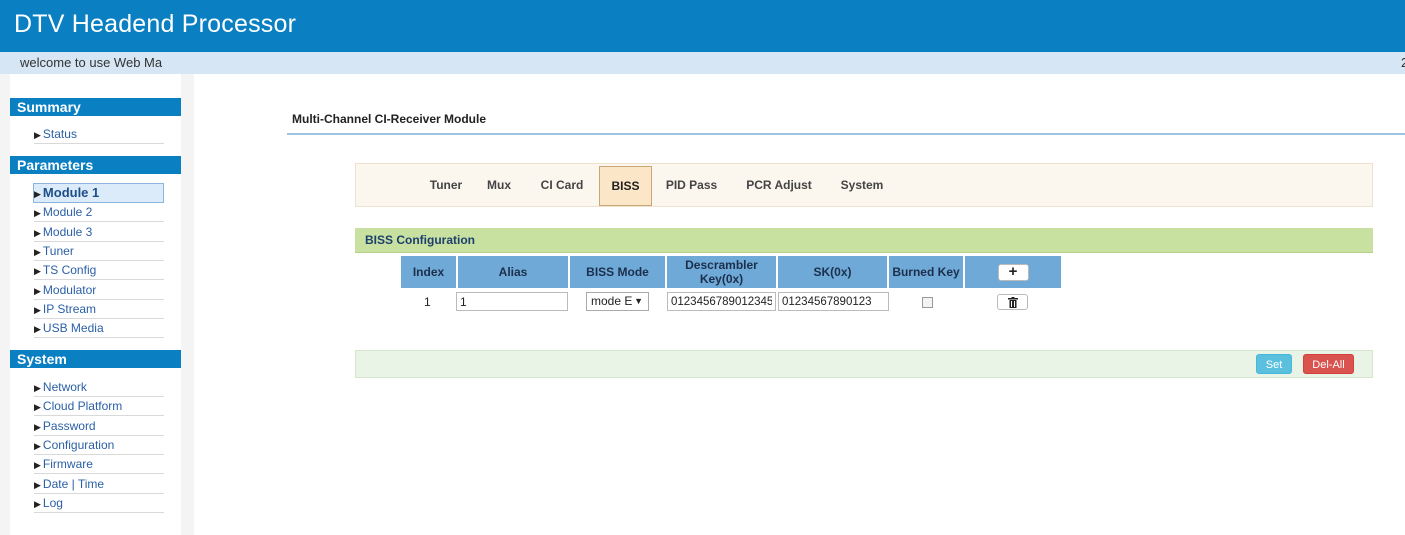  Describe the element at coordinates (721, 272) in the screenshot. I see `column-header-descrambler-key: Descrambler Key(0x)` at that location.